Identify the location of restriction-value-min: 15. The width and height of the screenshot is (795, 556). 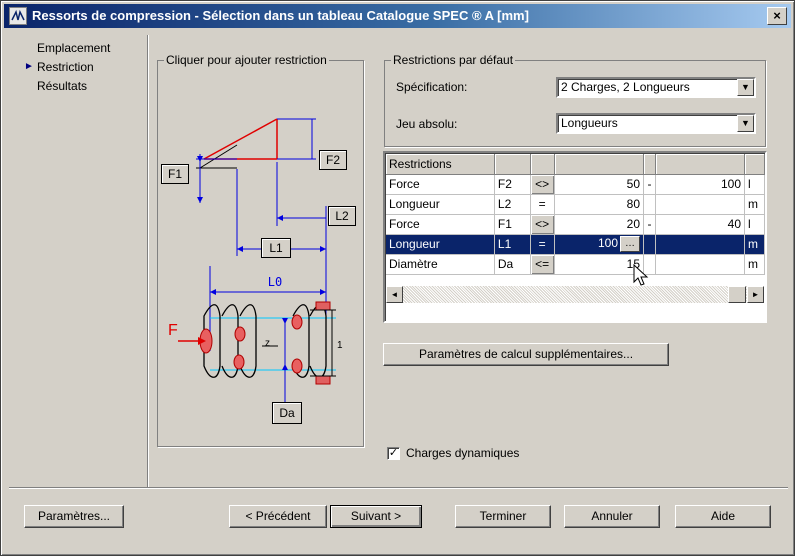
(599, 264).